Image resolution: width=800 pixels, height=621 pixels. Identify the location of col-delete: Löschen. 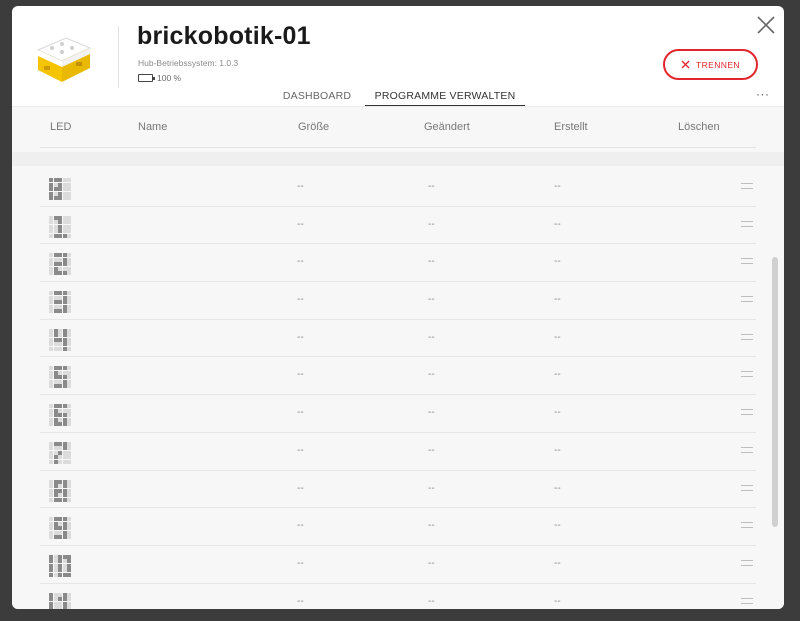
(699, 127).